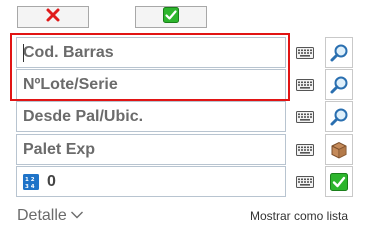 The height and width of the screenshot is (240, 373). What do you see at coordinates (70, 84) in the screenshot?
I see `lot-serial-placeholder: NºLote/Serie` at bounding box center [70, 84].